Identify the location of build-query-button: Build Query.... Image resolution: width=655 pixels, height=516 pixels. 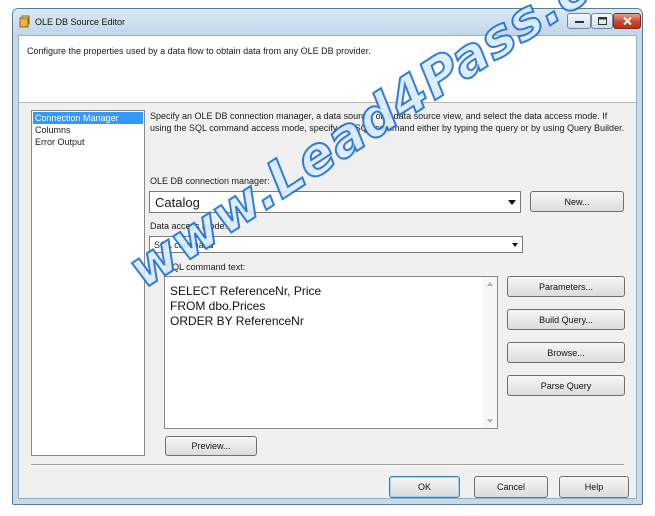
(566, 319).